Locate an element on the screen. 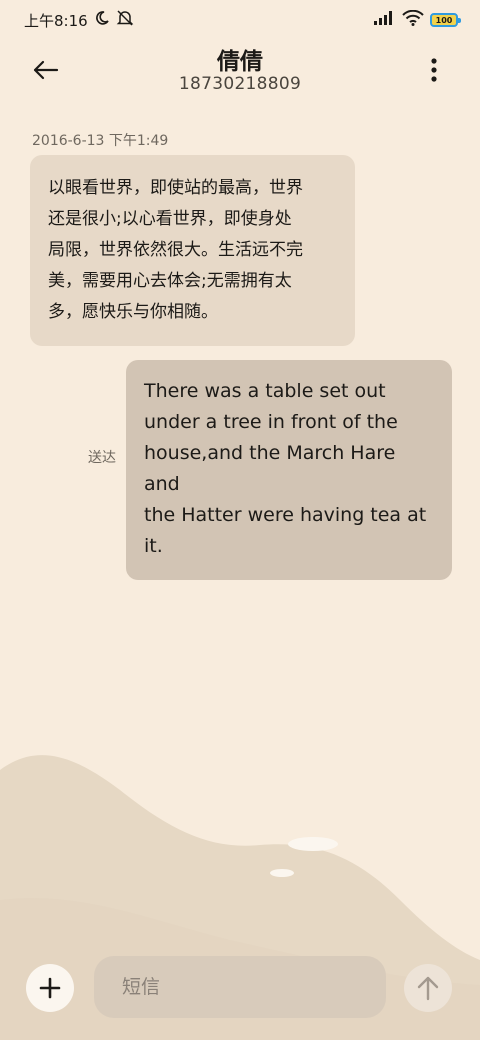 This screenshot has width=480, height=1040. message-line: 以眼看世界，即使站的最高，世界 is located at coordinates (175, 188).